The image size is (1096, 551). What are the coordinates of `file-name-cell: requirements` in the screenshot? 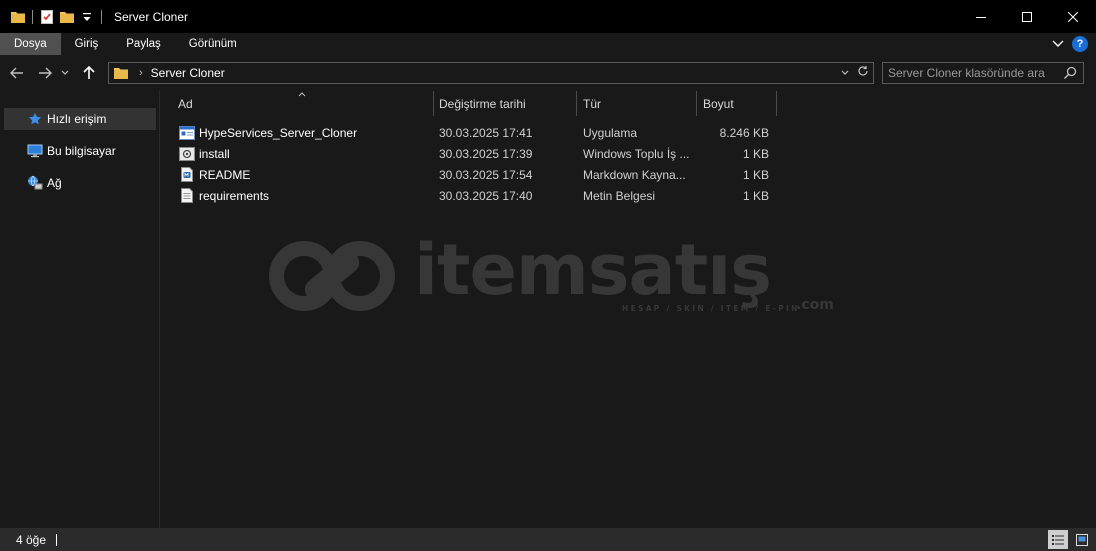 It's located at (224, 195).